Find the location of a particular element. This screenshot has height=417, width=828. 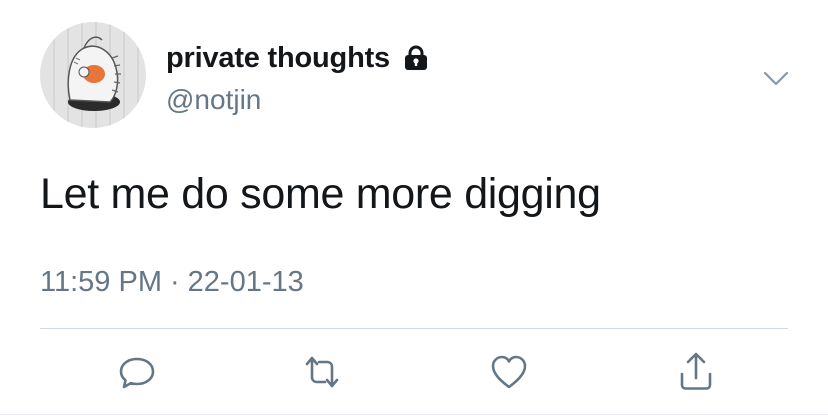

like-button is located at coordinates (509, 374).